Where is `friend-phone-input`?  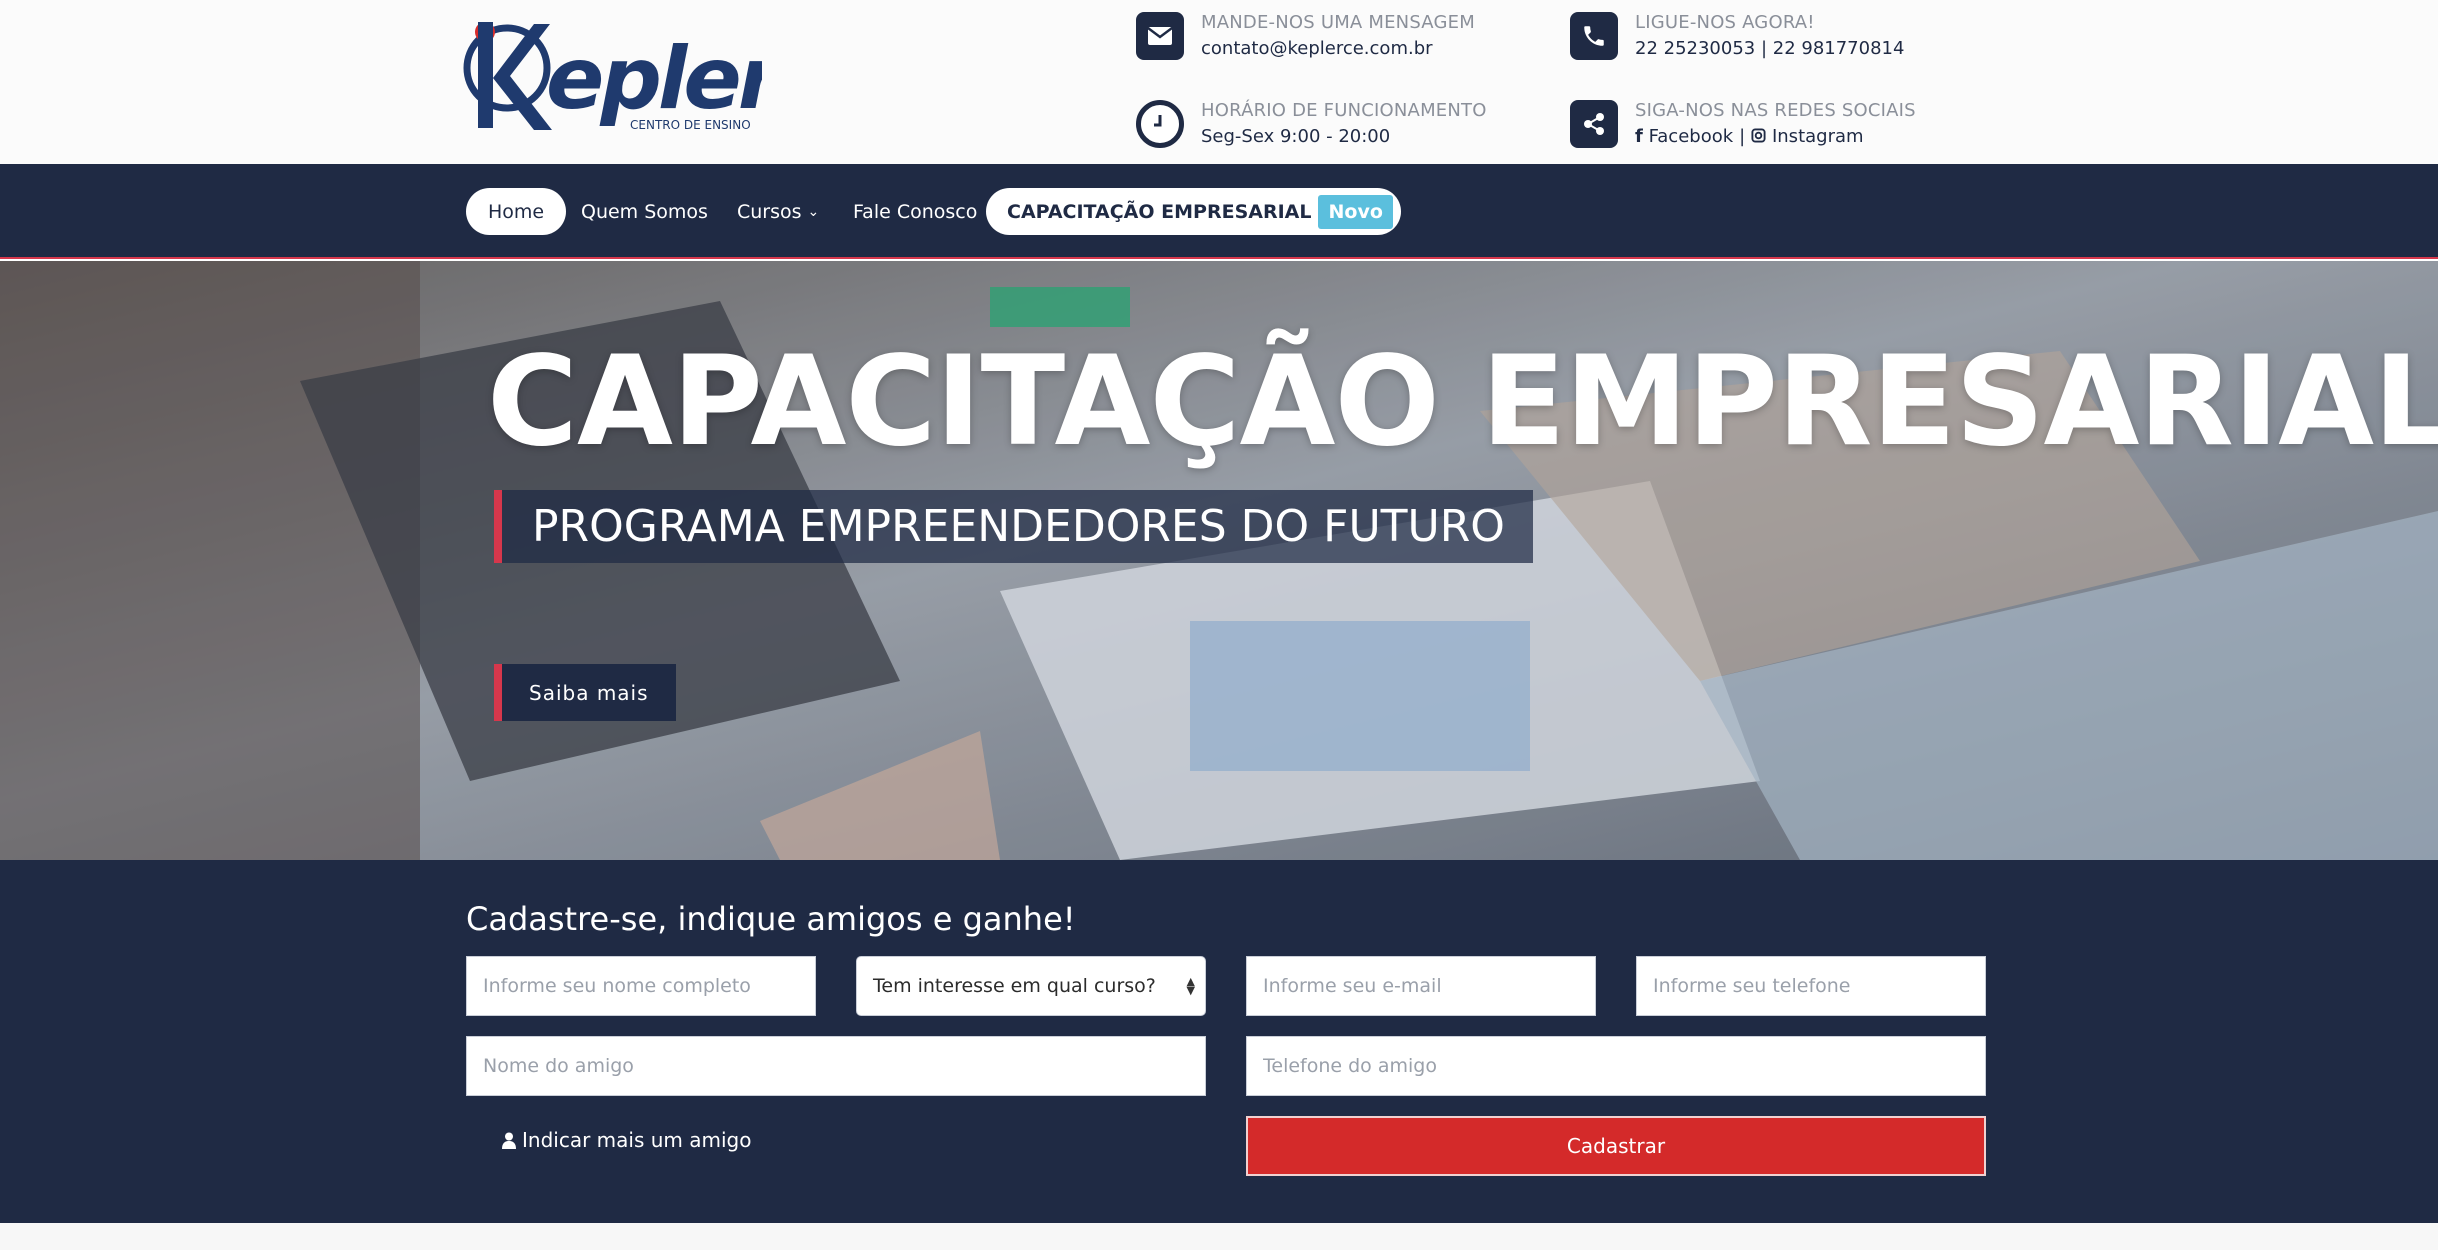 friend-phone-input is located at coordinates (1616, 1066).